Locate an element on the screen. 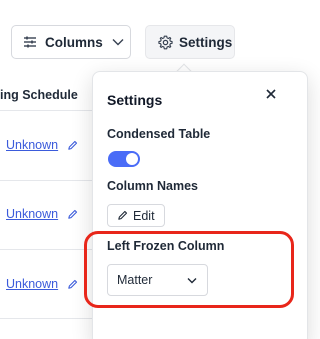 The width and height of the screenshot is (320, 339). column-names-label: Column Names is located at coordinates (152, 186).